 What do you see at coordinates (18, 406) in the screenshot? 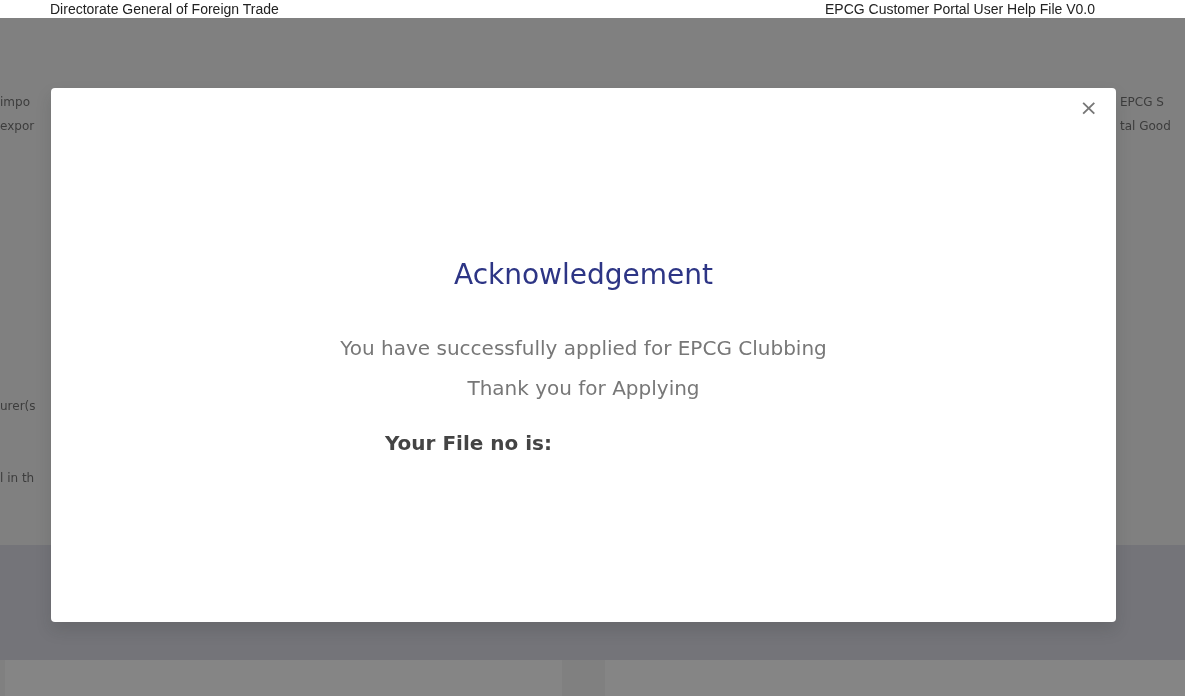
I see `background-text: urer(s` at bounding box center [18, 406].